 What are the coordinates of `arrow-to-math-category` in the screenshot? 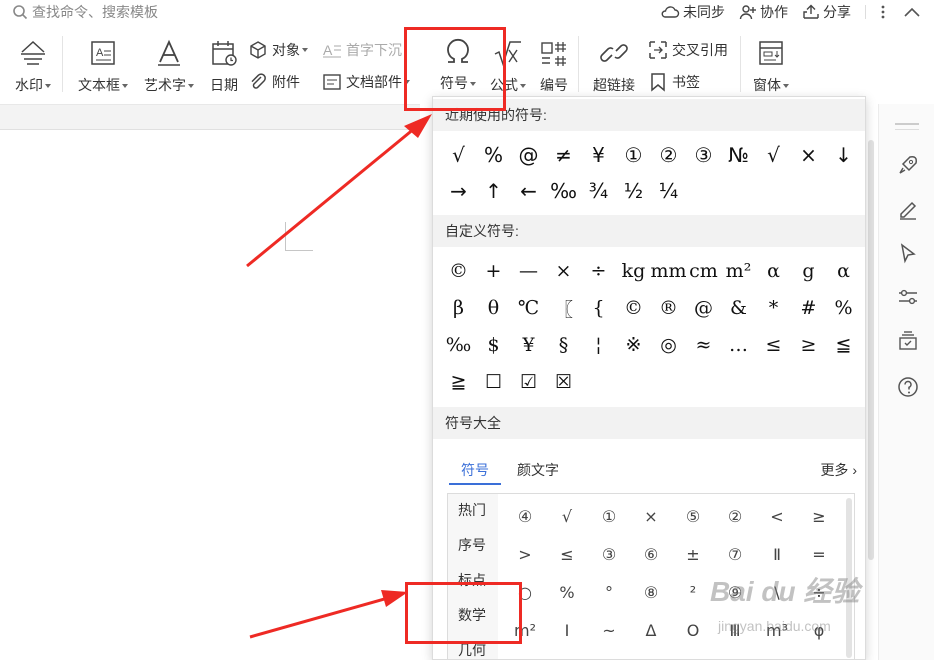 It's located at (328, 614).